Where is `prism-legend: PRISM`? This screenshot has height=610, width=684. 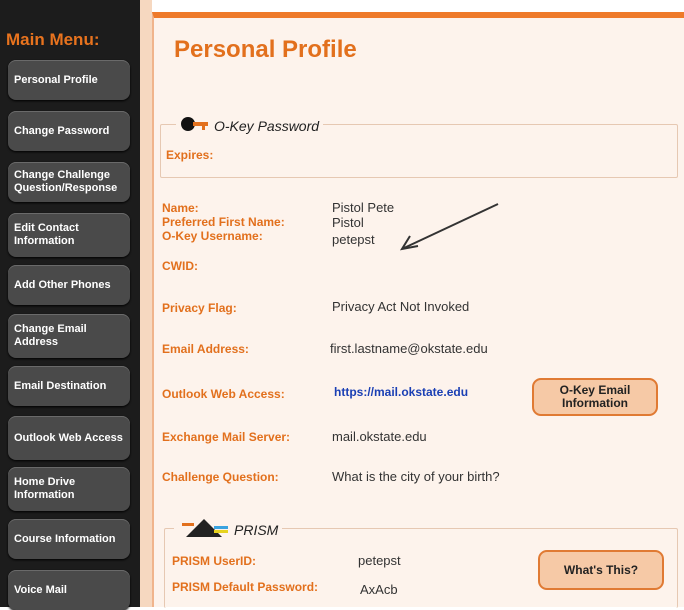 prism-legend: PRISM is located at coordinates (228, 529).